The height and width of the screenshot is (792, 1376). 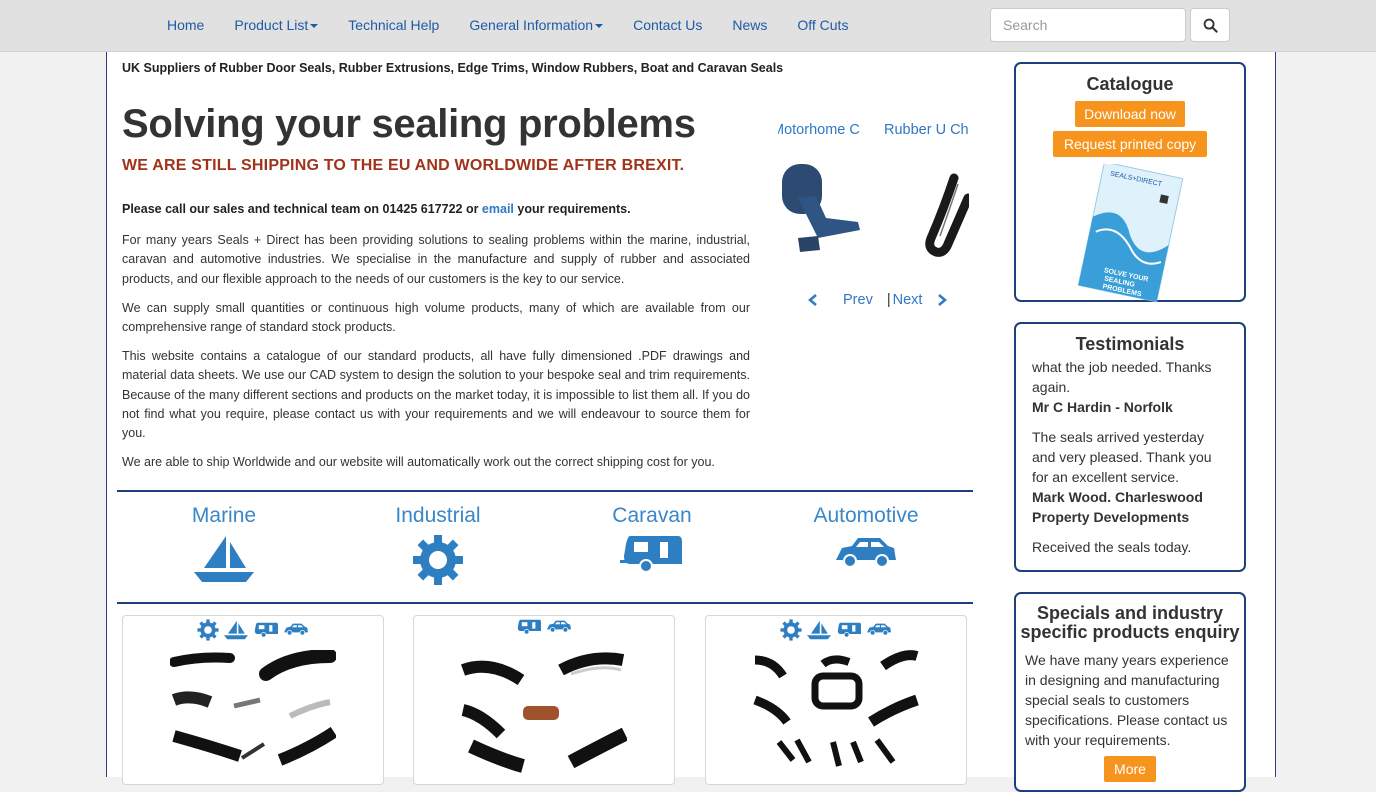 I want to click on catalogue-title: Catalogue, so click(x=1130, y=84).